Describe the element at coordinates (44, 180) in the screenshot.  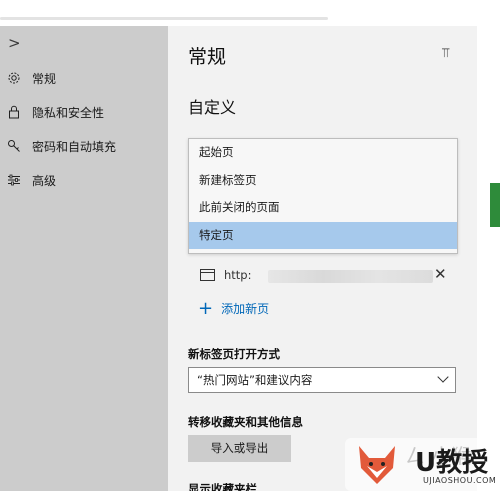
I see `sidebar-item-label: 高级` at that location.